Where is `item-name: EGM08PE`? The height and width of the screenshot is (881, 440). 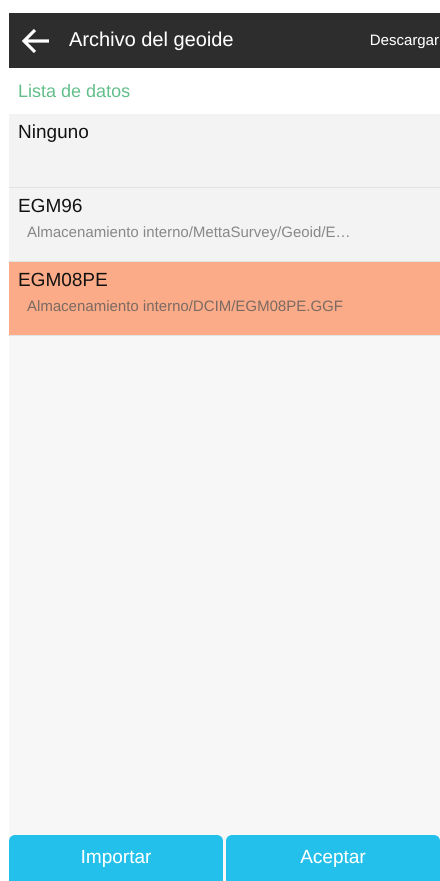
item-name: EGM08PE is located at coordinates (63, 281).